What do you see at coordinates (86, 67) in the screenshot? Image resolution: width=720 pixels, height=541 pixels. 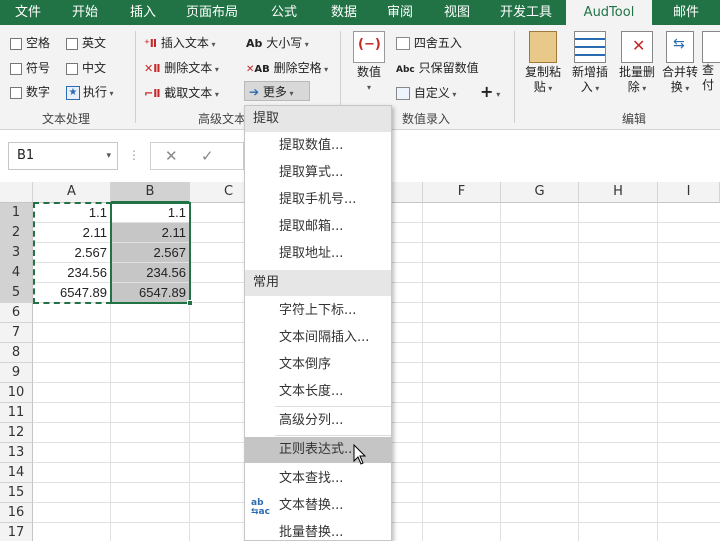 I see `check-chinese: 中文` at bounding box center [86, 67].